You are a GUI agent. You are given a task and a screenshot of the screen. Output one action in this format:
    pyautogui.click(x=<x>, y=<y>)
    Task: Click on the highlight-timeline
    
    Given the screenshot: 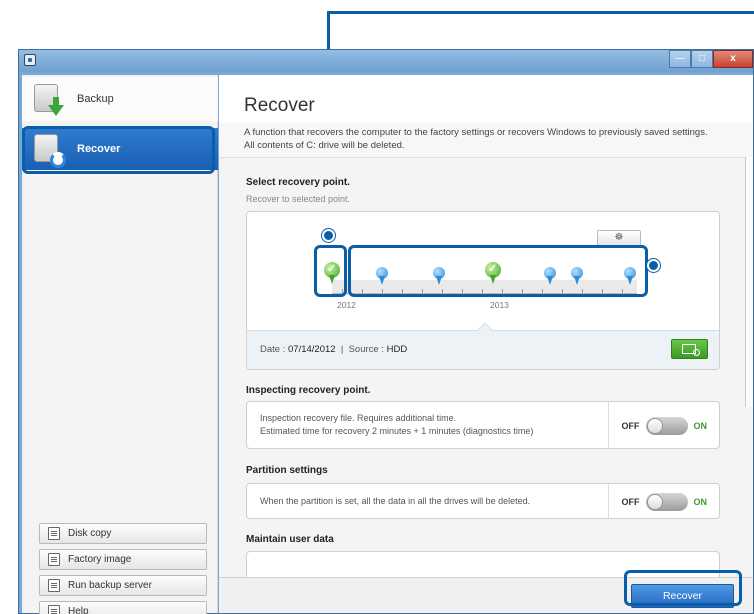 What is the action you would take?
    pyautogui.click(x=498, y=271)
    